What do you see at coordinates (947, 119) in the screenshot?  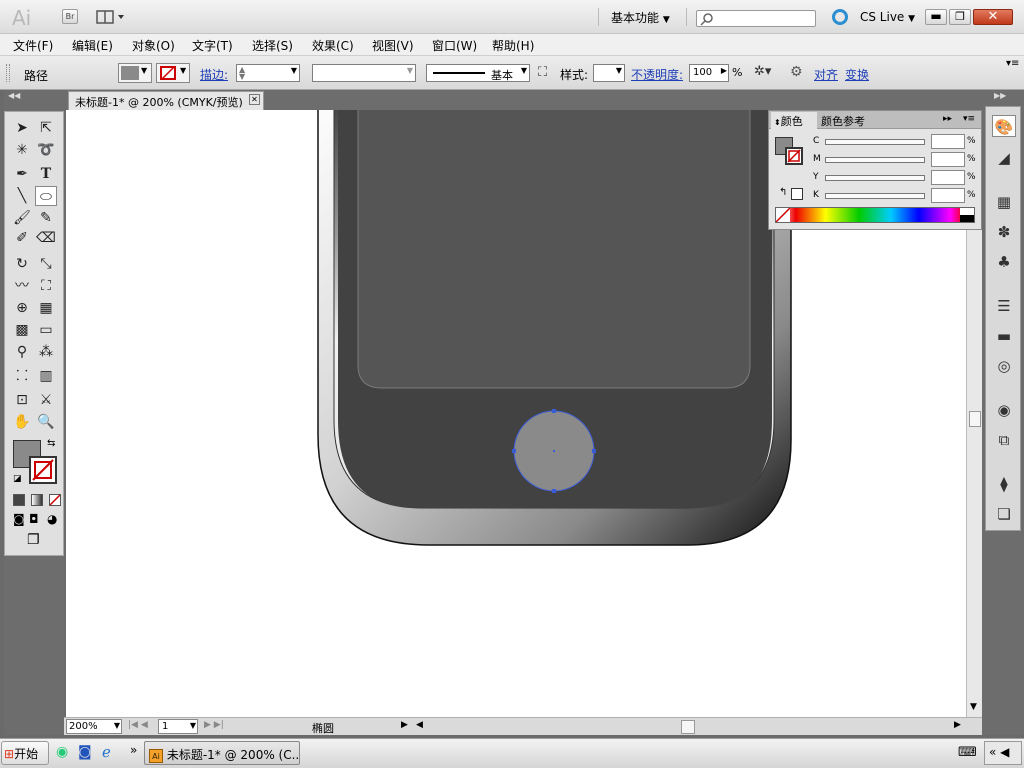 I see `panel-collapse-icon: ▸▸` at bounding box center [947, 119].